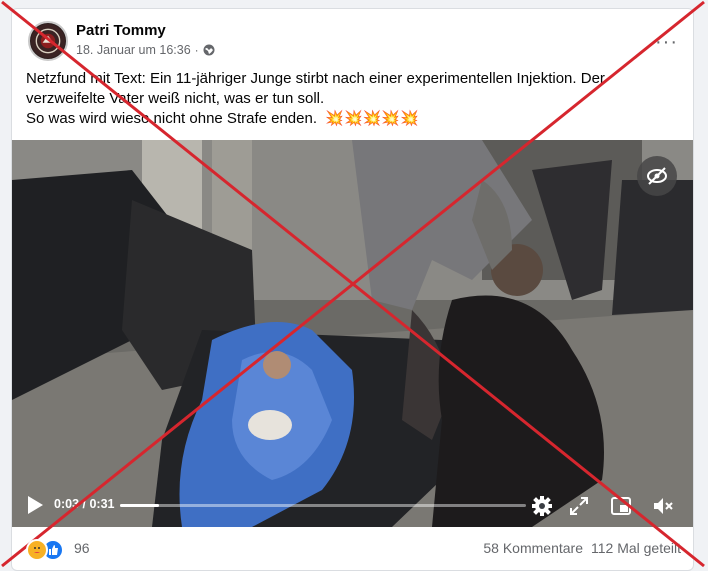 This screenshot has height=571, width=708. Describe the element at coordinates (666, 42) in the screenshot. I see `more-options-button: ···` at that location.